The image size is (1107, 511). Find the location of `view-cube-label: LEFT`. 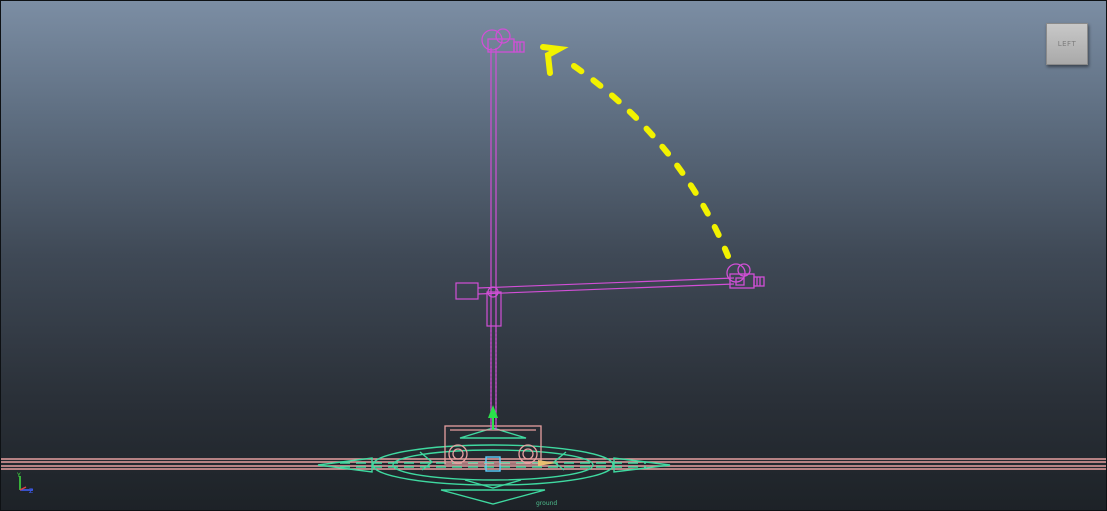

view-cube-label: LEFT is located at coordinates (1067, 44).